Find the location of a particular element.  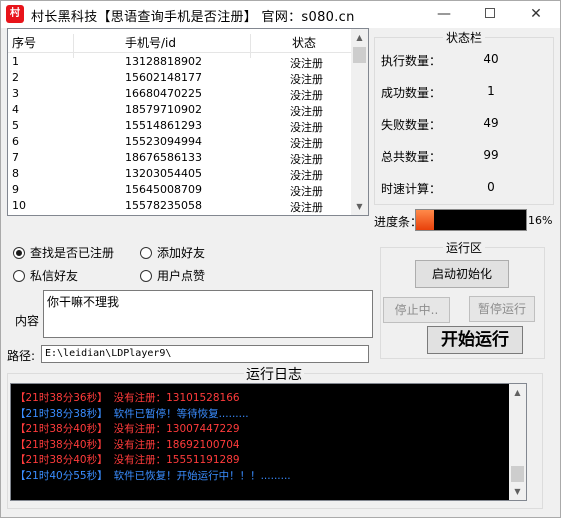

row-index: 9 is located at coordinates (15, 189).